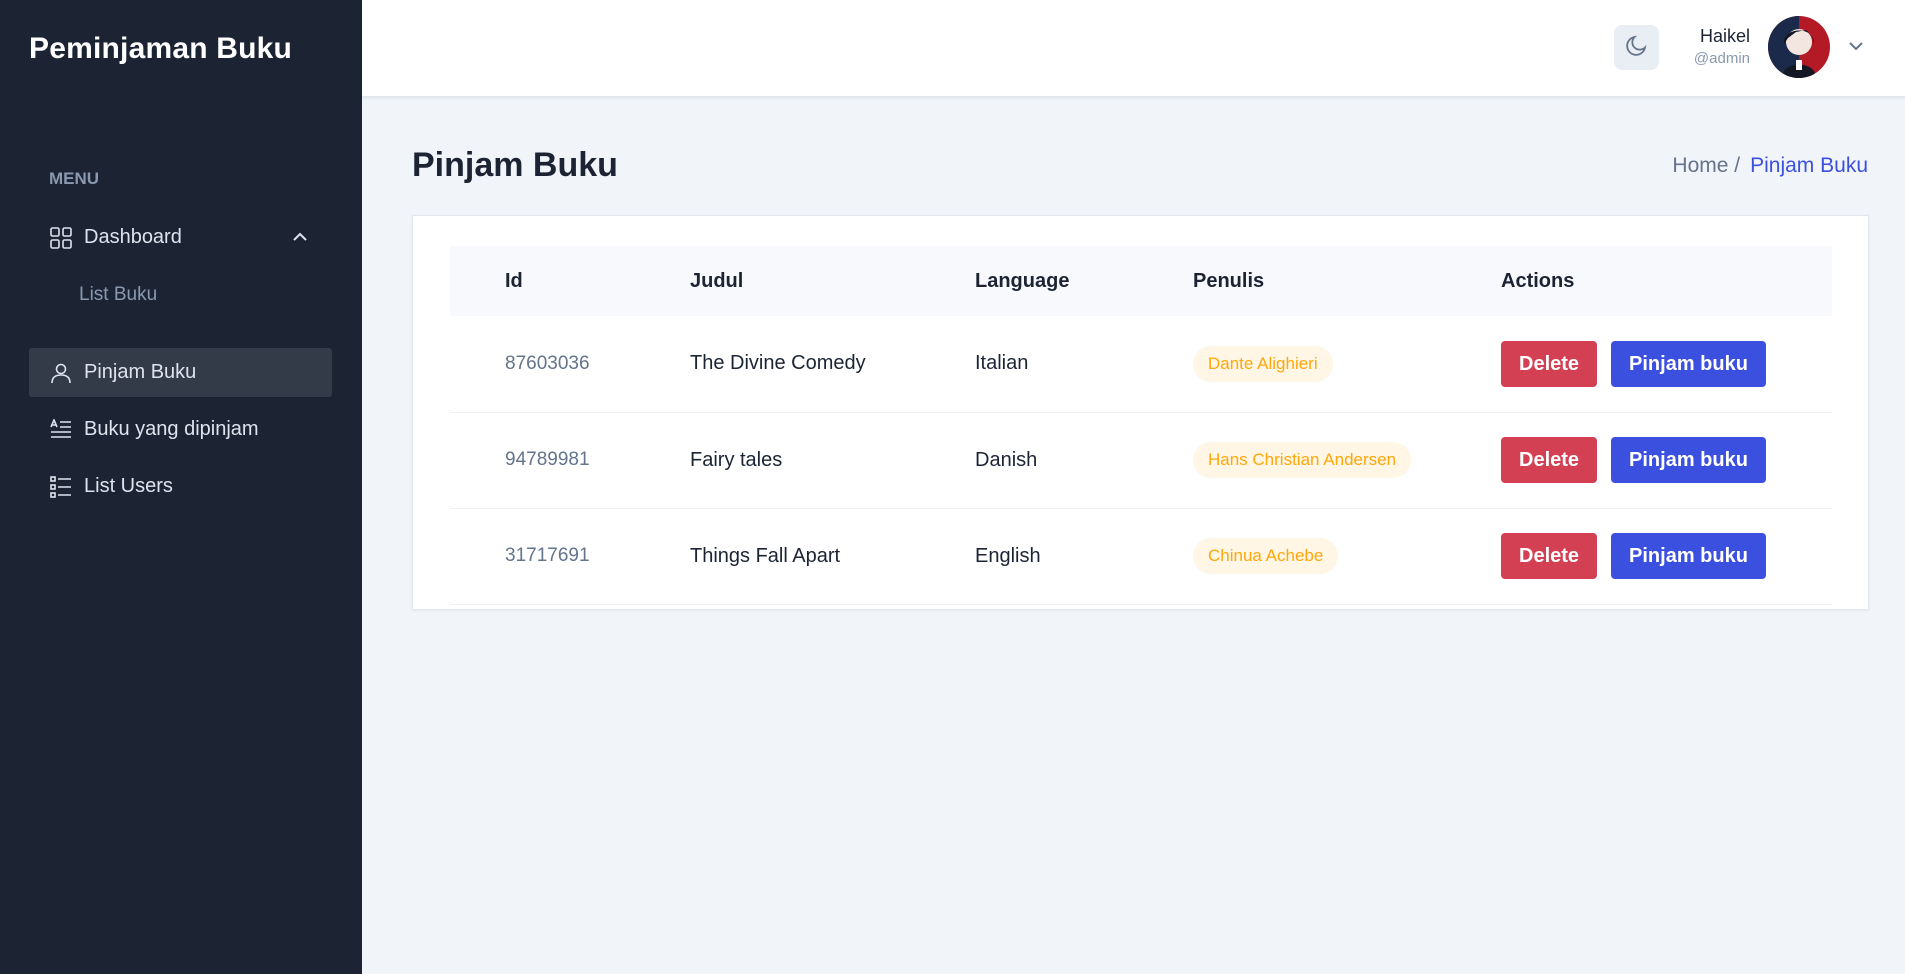  Describe the element at coordinates (61, 373) in the screenshot. I see `user-icon` at that location.